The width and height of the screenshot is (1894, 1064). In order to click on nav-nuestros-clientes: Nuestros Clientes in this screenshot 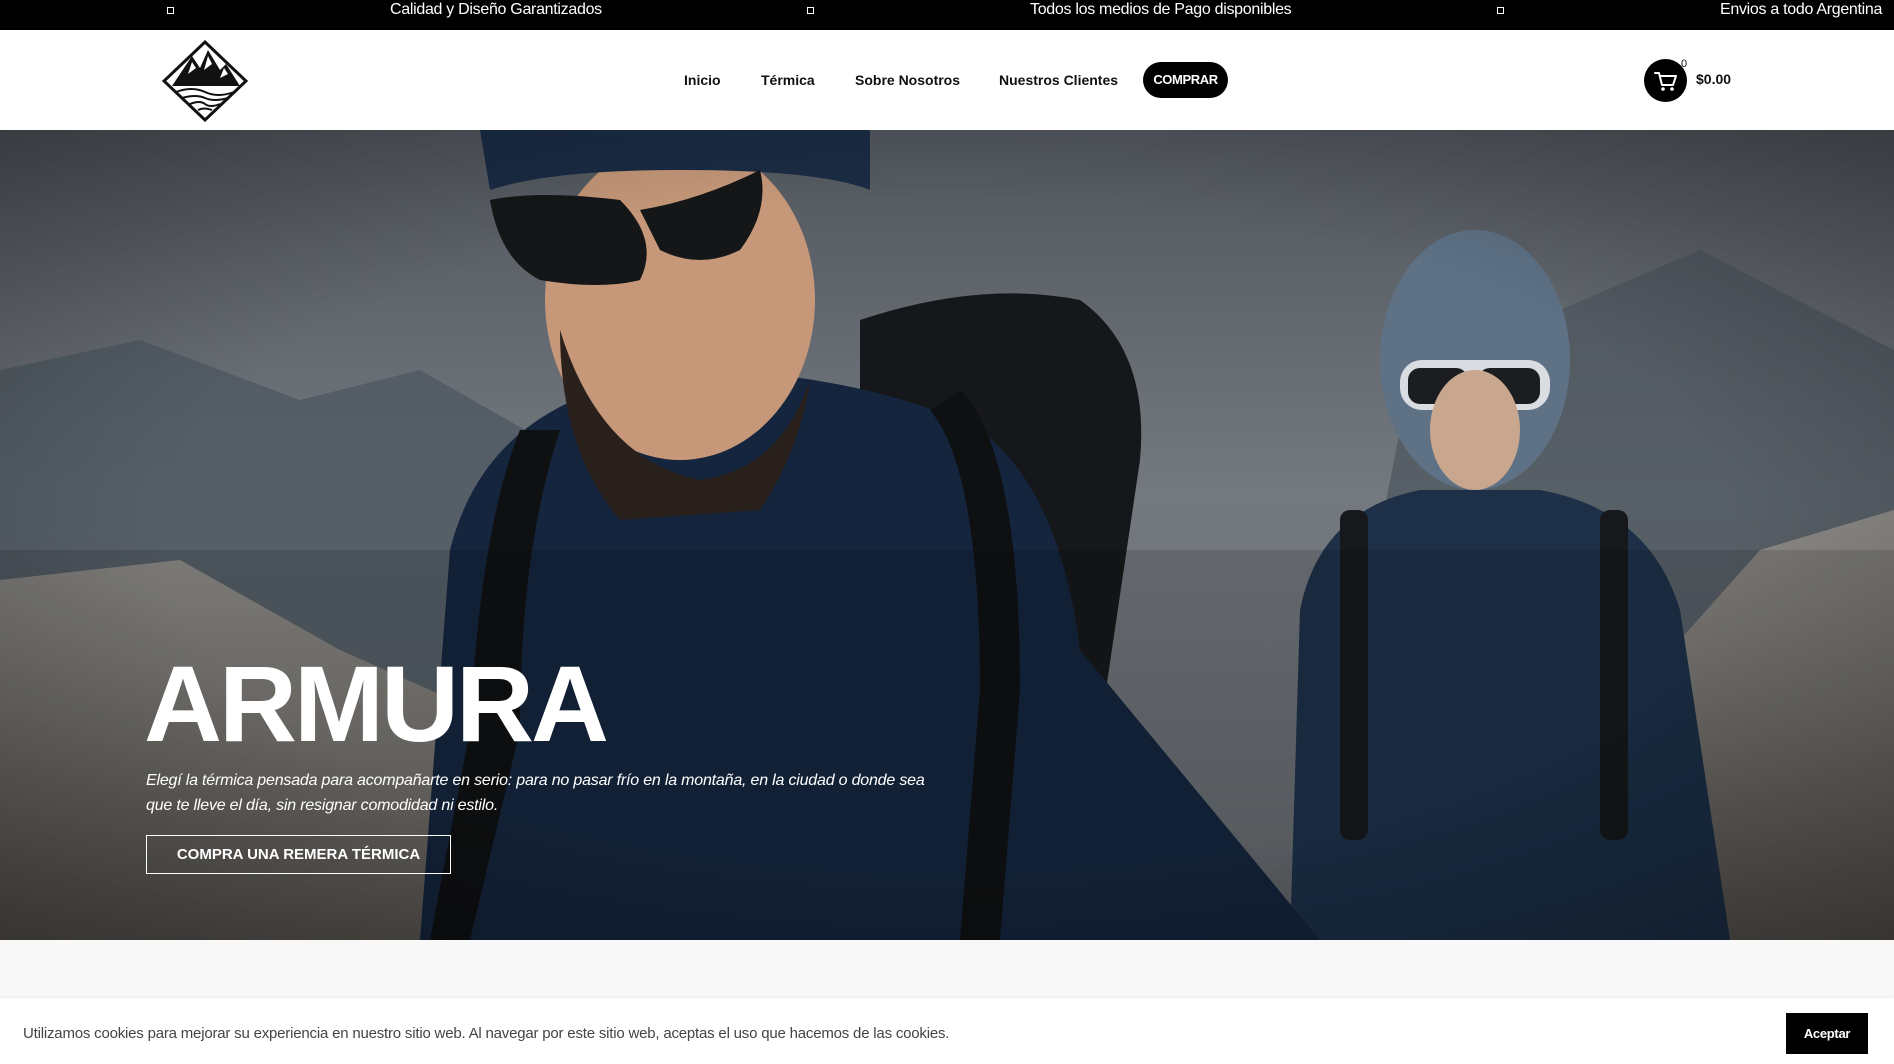, I will do `click(1058, 80)`.